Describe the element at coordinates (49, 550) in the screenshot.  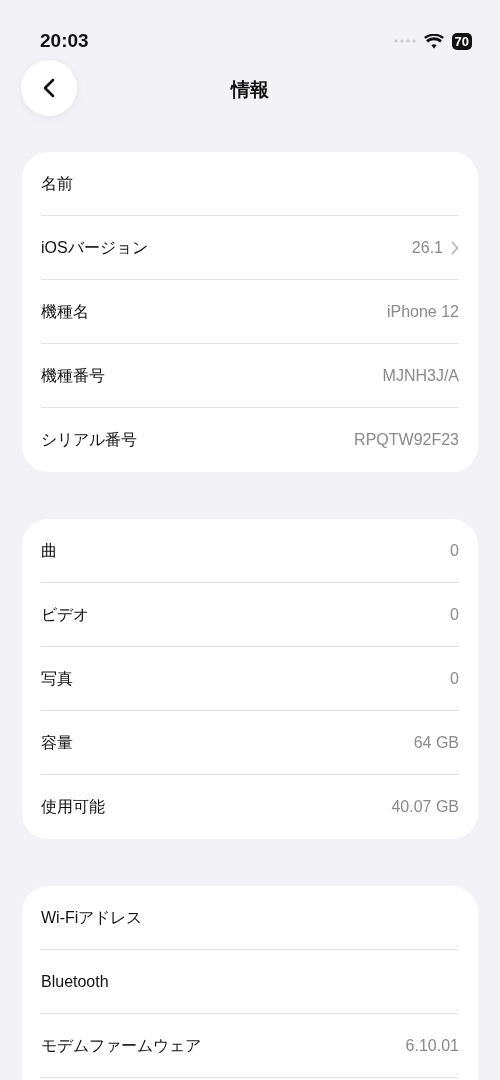
I see `row-label: 曲` at that location.